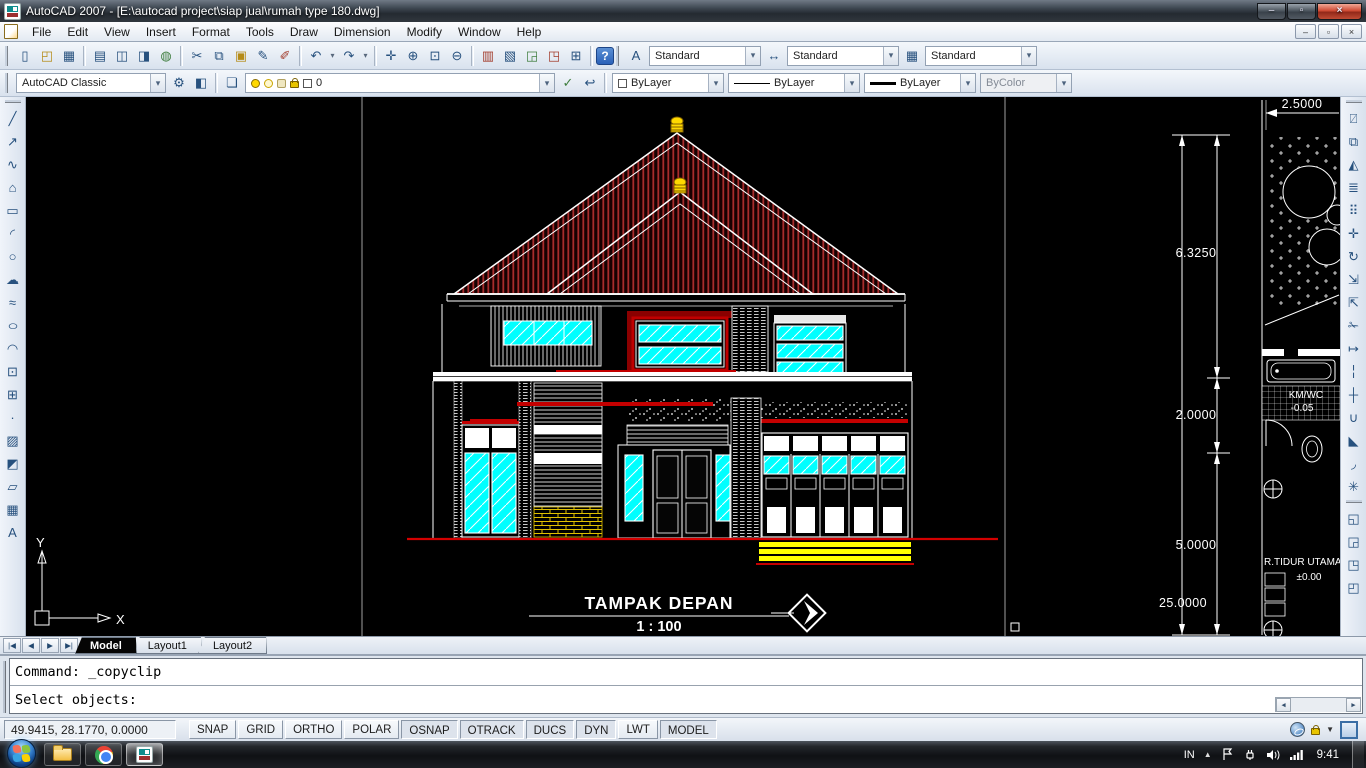  Describe the element at coordinates (304, 32) in the screenshot. I see `menu-draw: Draw` at that location.